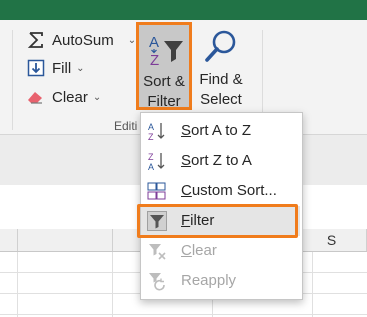 Image resolution: width=367 pixels, height=317 pixels. Describe the element at coordinates (209, 280) in the screenshot. I see `menu-item-label: Reapply` at that location.